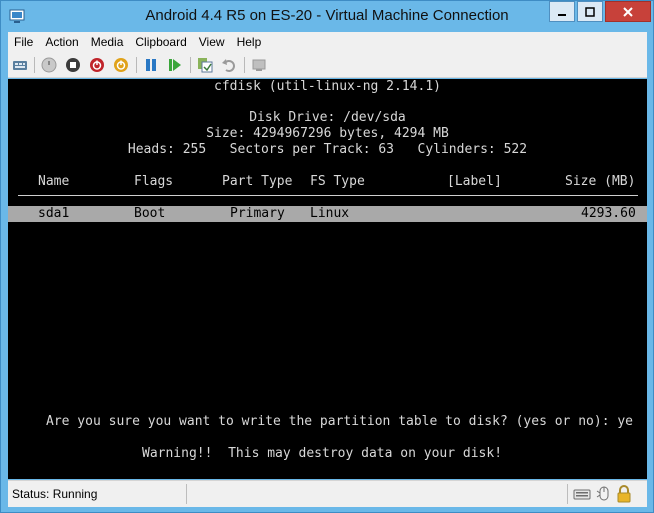 The image size is (654, 513). What do you see at coordinates (474, 181) in the screenshot?
I see `column-header-label: [Label]` at bounding box center [474, 181].